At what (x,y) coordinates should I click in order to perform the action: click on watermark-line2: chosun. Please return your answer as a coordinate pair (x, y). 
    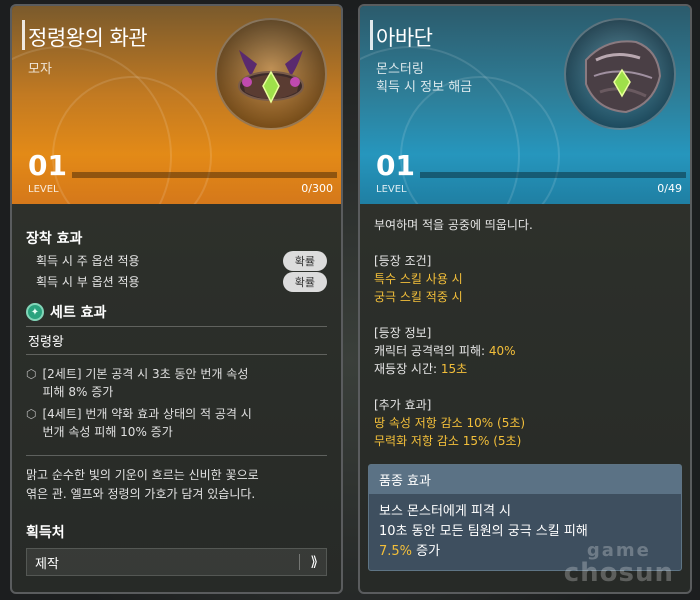
    Looking at the image, I should click on (618, 573).